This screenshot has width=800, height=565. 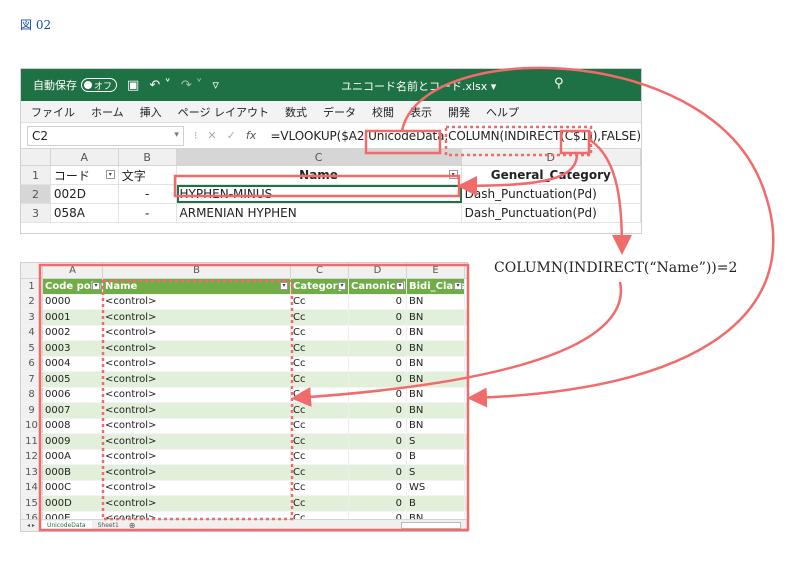 What do you see at coordinates (32, 301) in the screenshot?
I see `row-header: 2` at bounding box center [32, 301].